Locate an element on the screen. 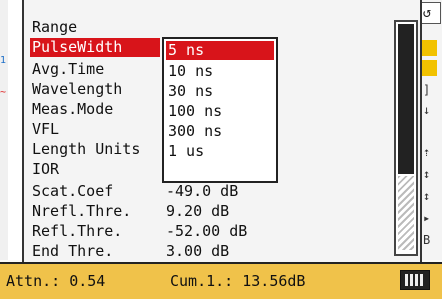 This screenshot has height=299, width=442. arrow-icon: ⇡ is located at coordinates (426, 152).